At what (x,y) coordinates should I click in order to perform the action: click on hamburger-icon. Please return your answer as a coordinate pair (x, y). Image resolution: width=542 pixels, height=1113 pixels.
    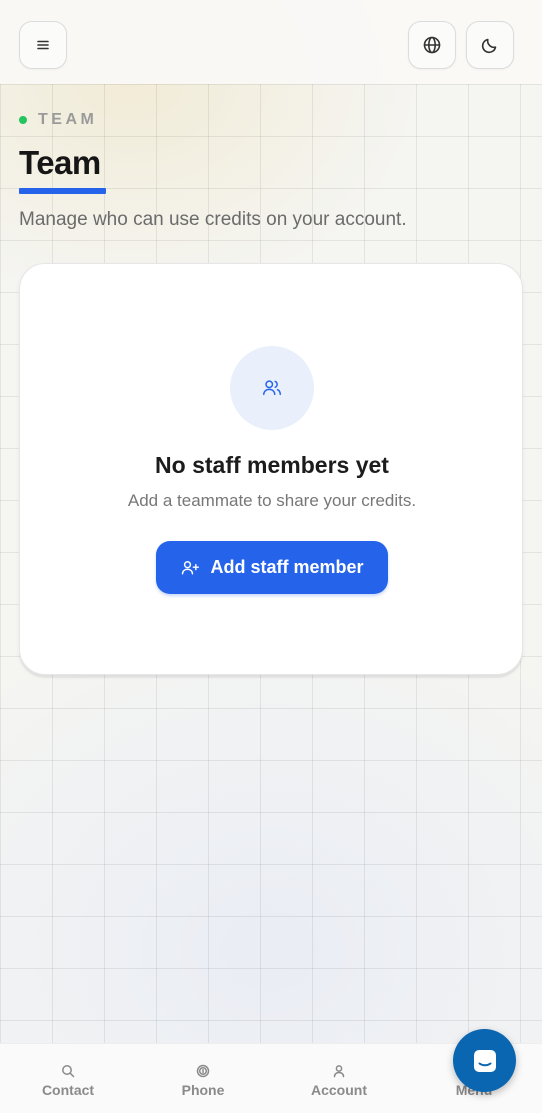
    Looking at the image, I should click on (43, 45).